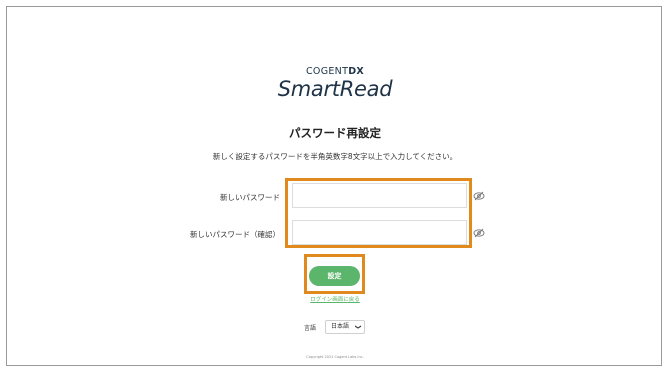 This screenshot has width=670, height=373. Describe the element at coordinates (334, 274) in the screenshot. I see `button-highlight-box` at that location.